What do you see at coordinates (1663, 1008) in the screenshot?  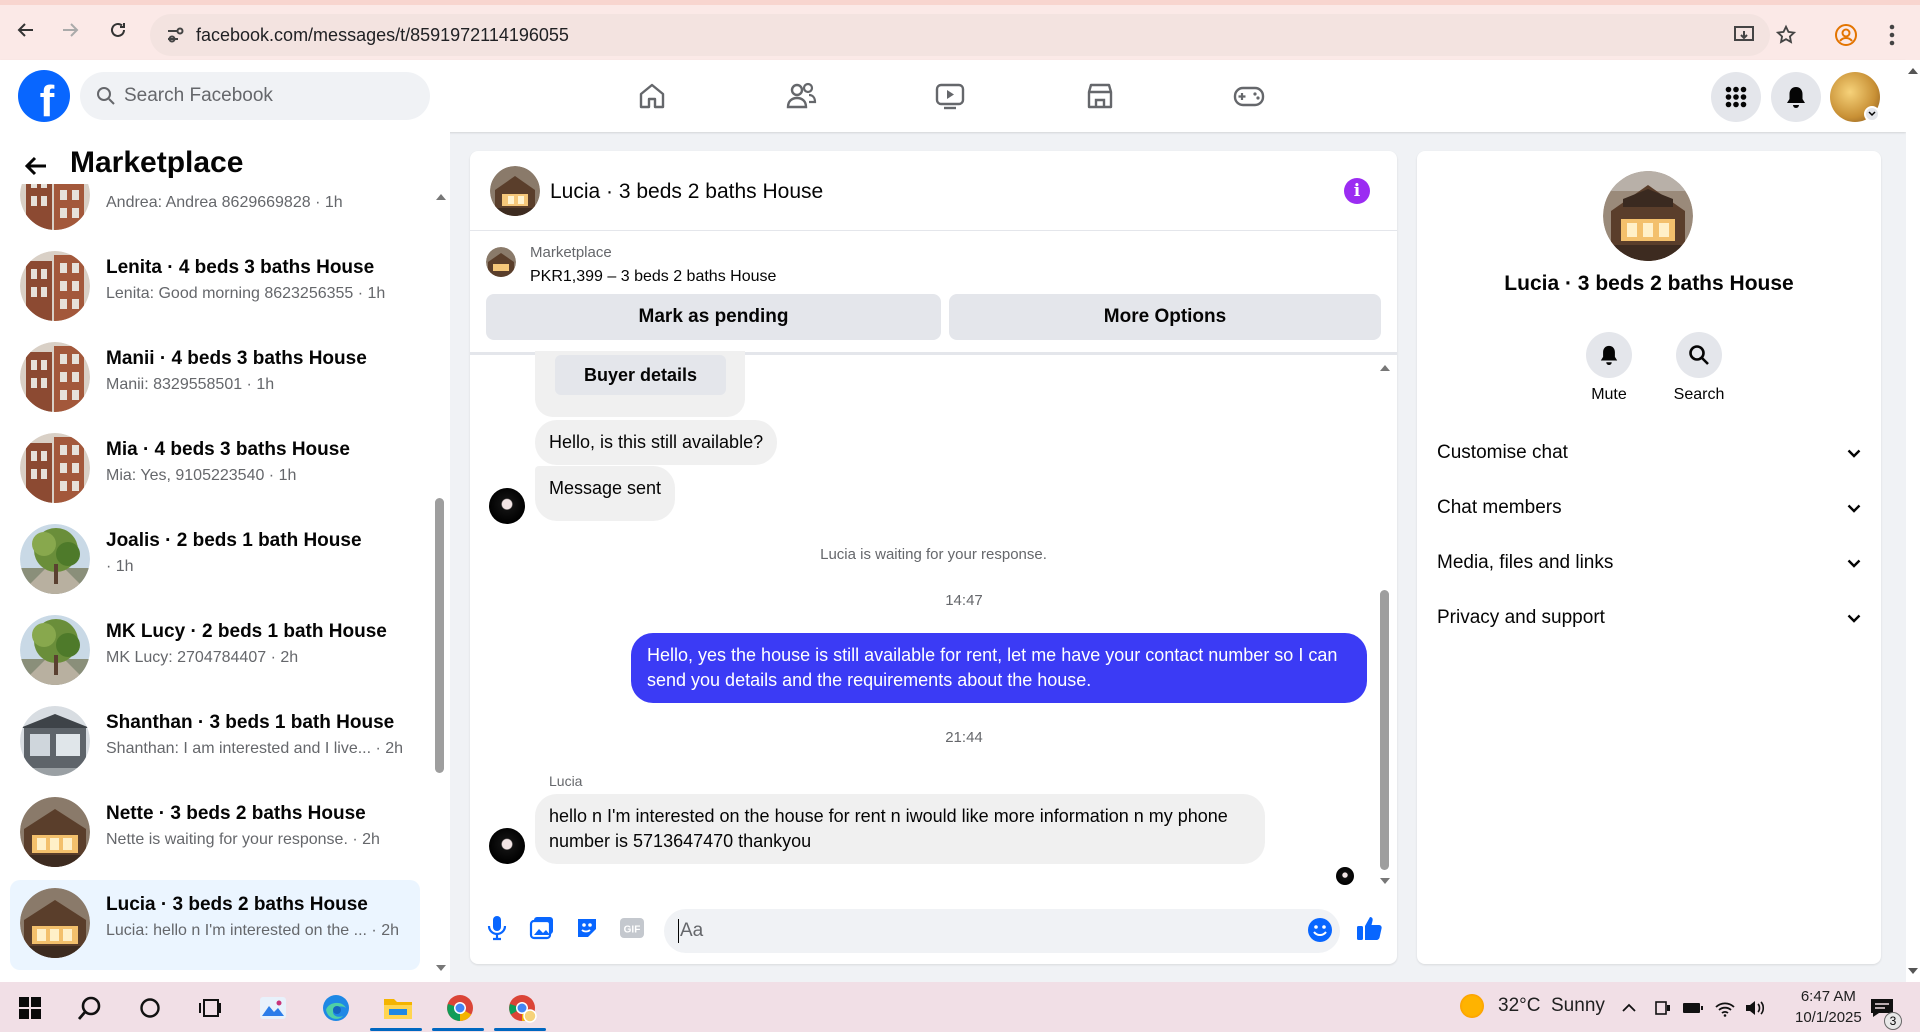 I see `device-icon` at bounding box center [1663, 1008].